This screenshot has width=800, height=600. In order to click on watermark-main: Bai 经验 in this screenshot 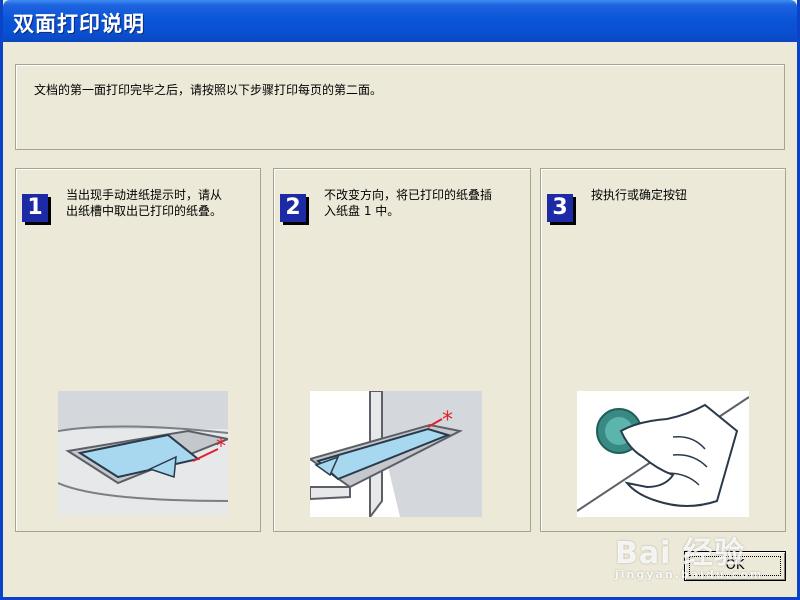, I will do `click(680, 553)`.